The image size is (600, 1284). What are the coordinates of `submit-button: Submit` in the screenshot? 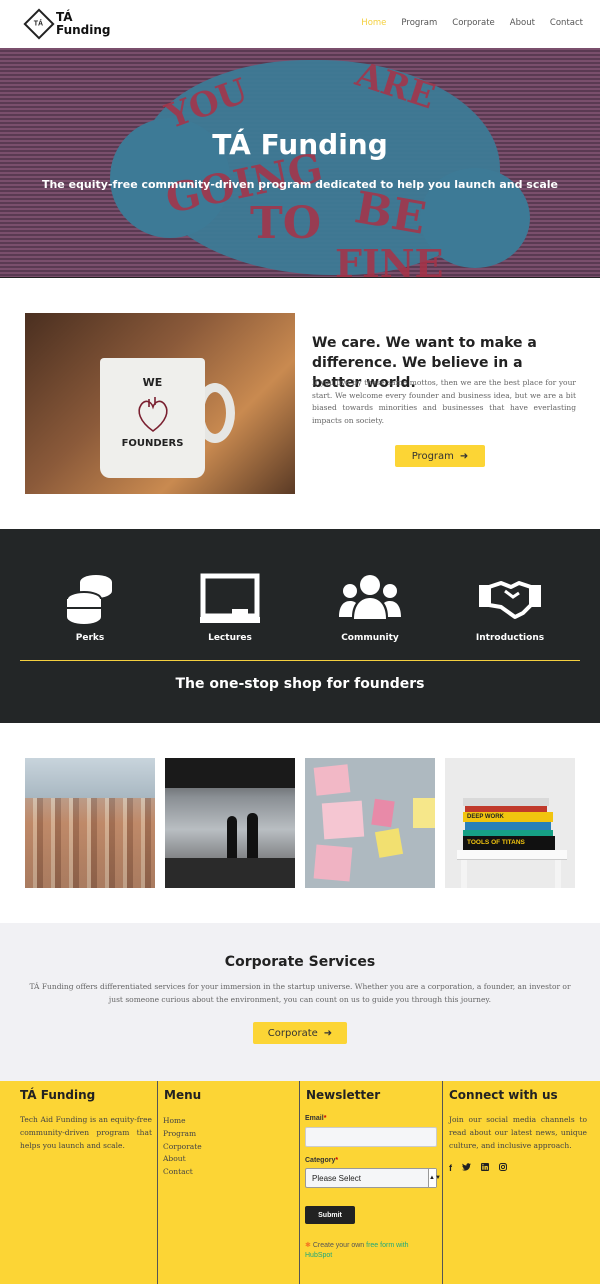 It's located at (330, 1215).